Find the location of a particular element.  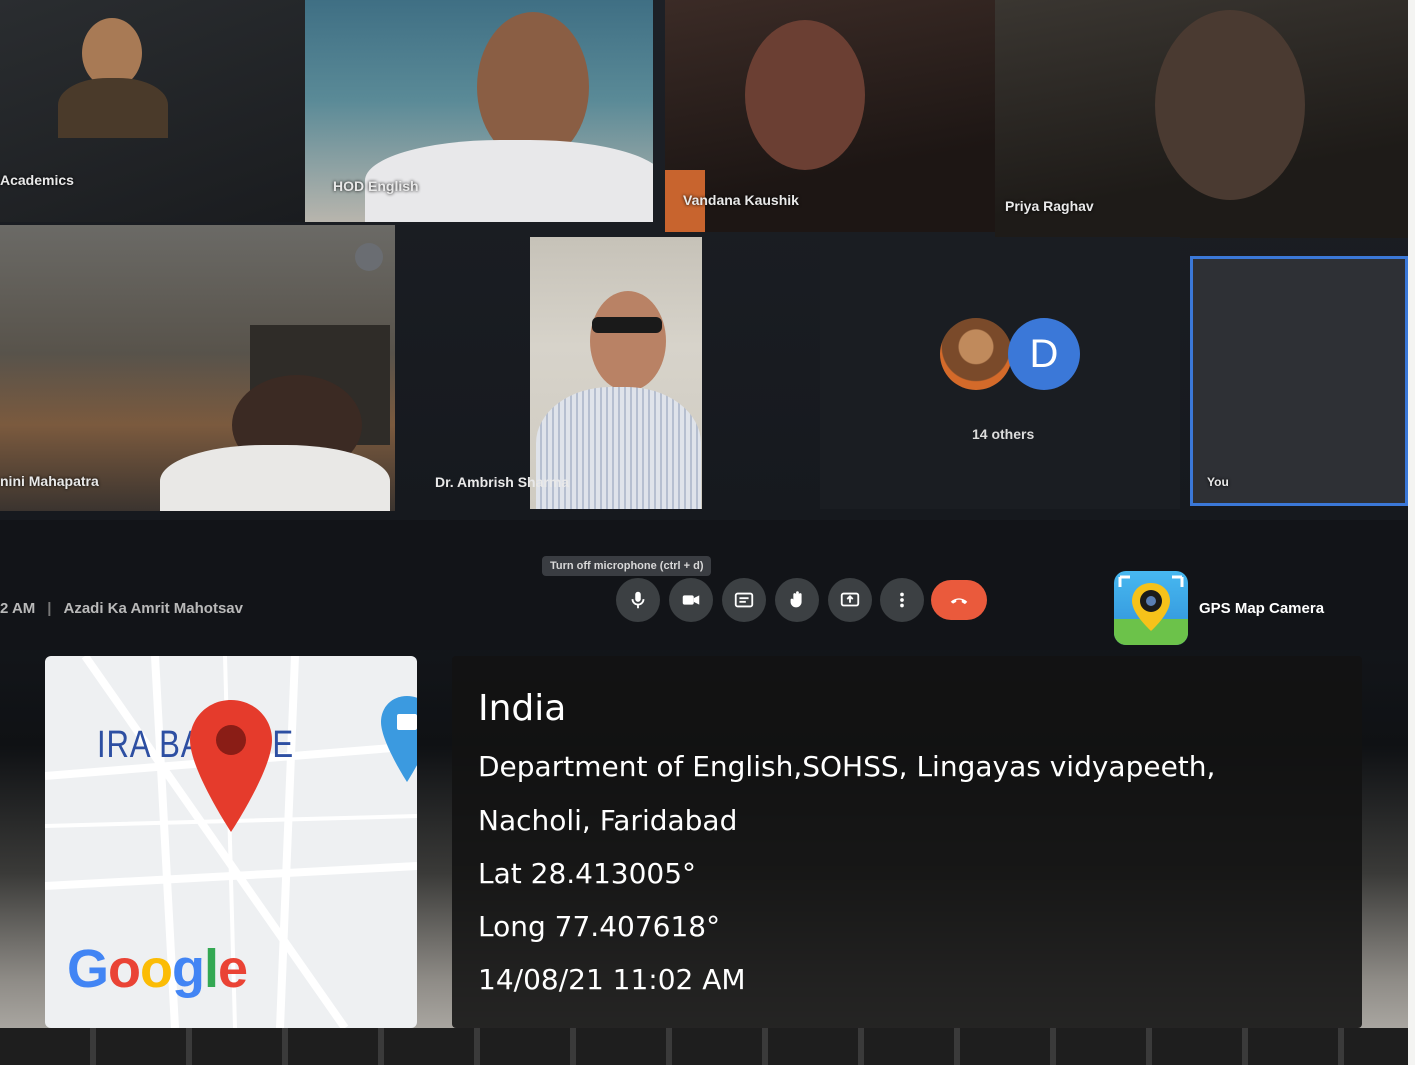

more-options-button is located at coordinates (902, 600).